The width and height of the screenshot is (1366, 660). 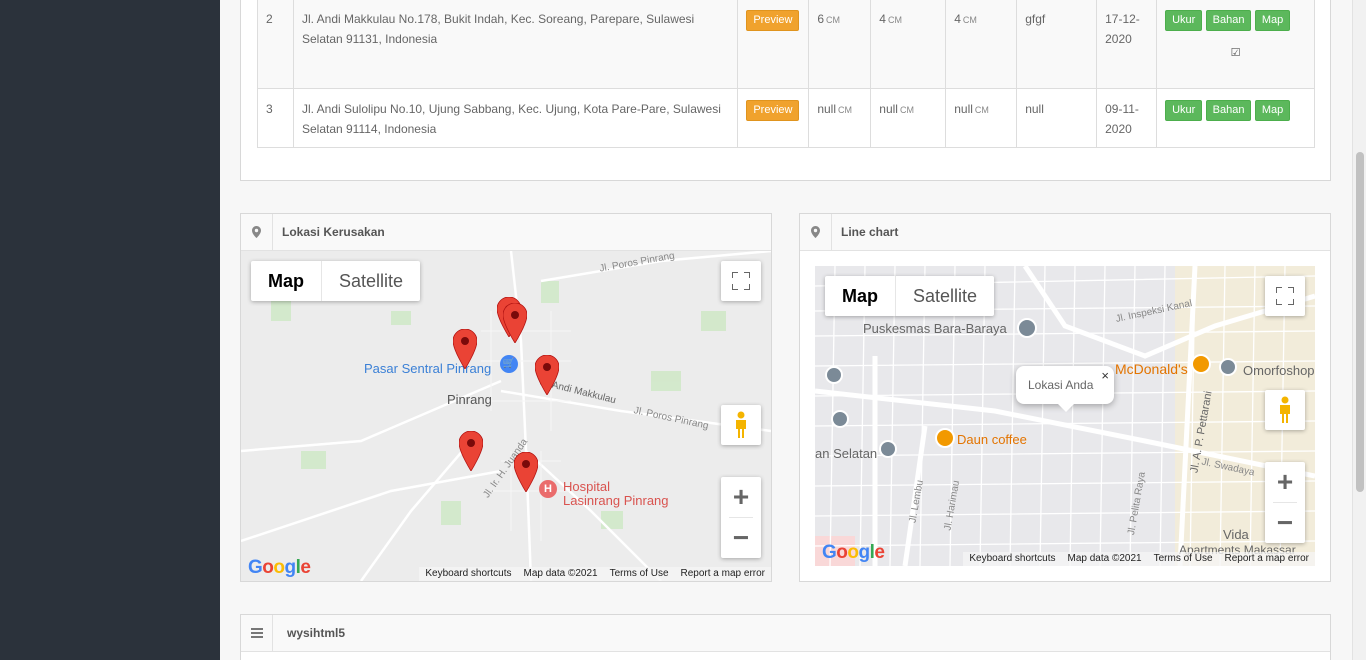 I want to click on poi-label: Puskesmas Bara-Baraya, so click(x=935, y=328).